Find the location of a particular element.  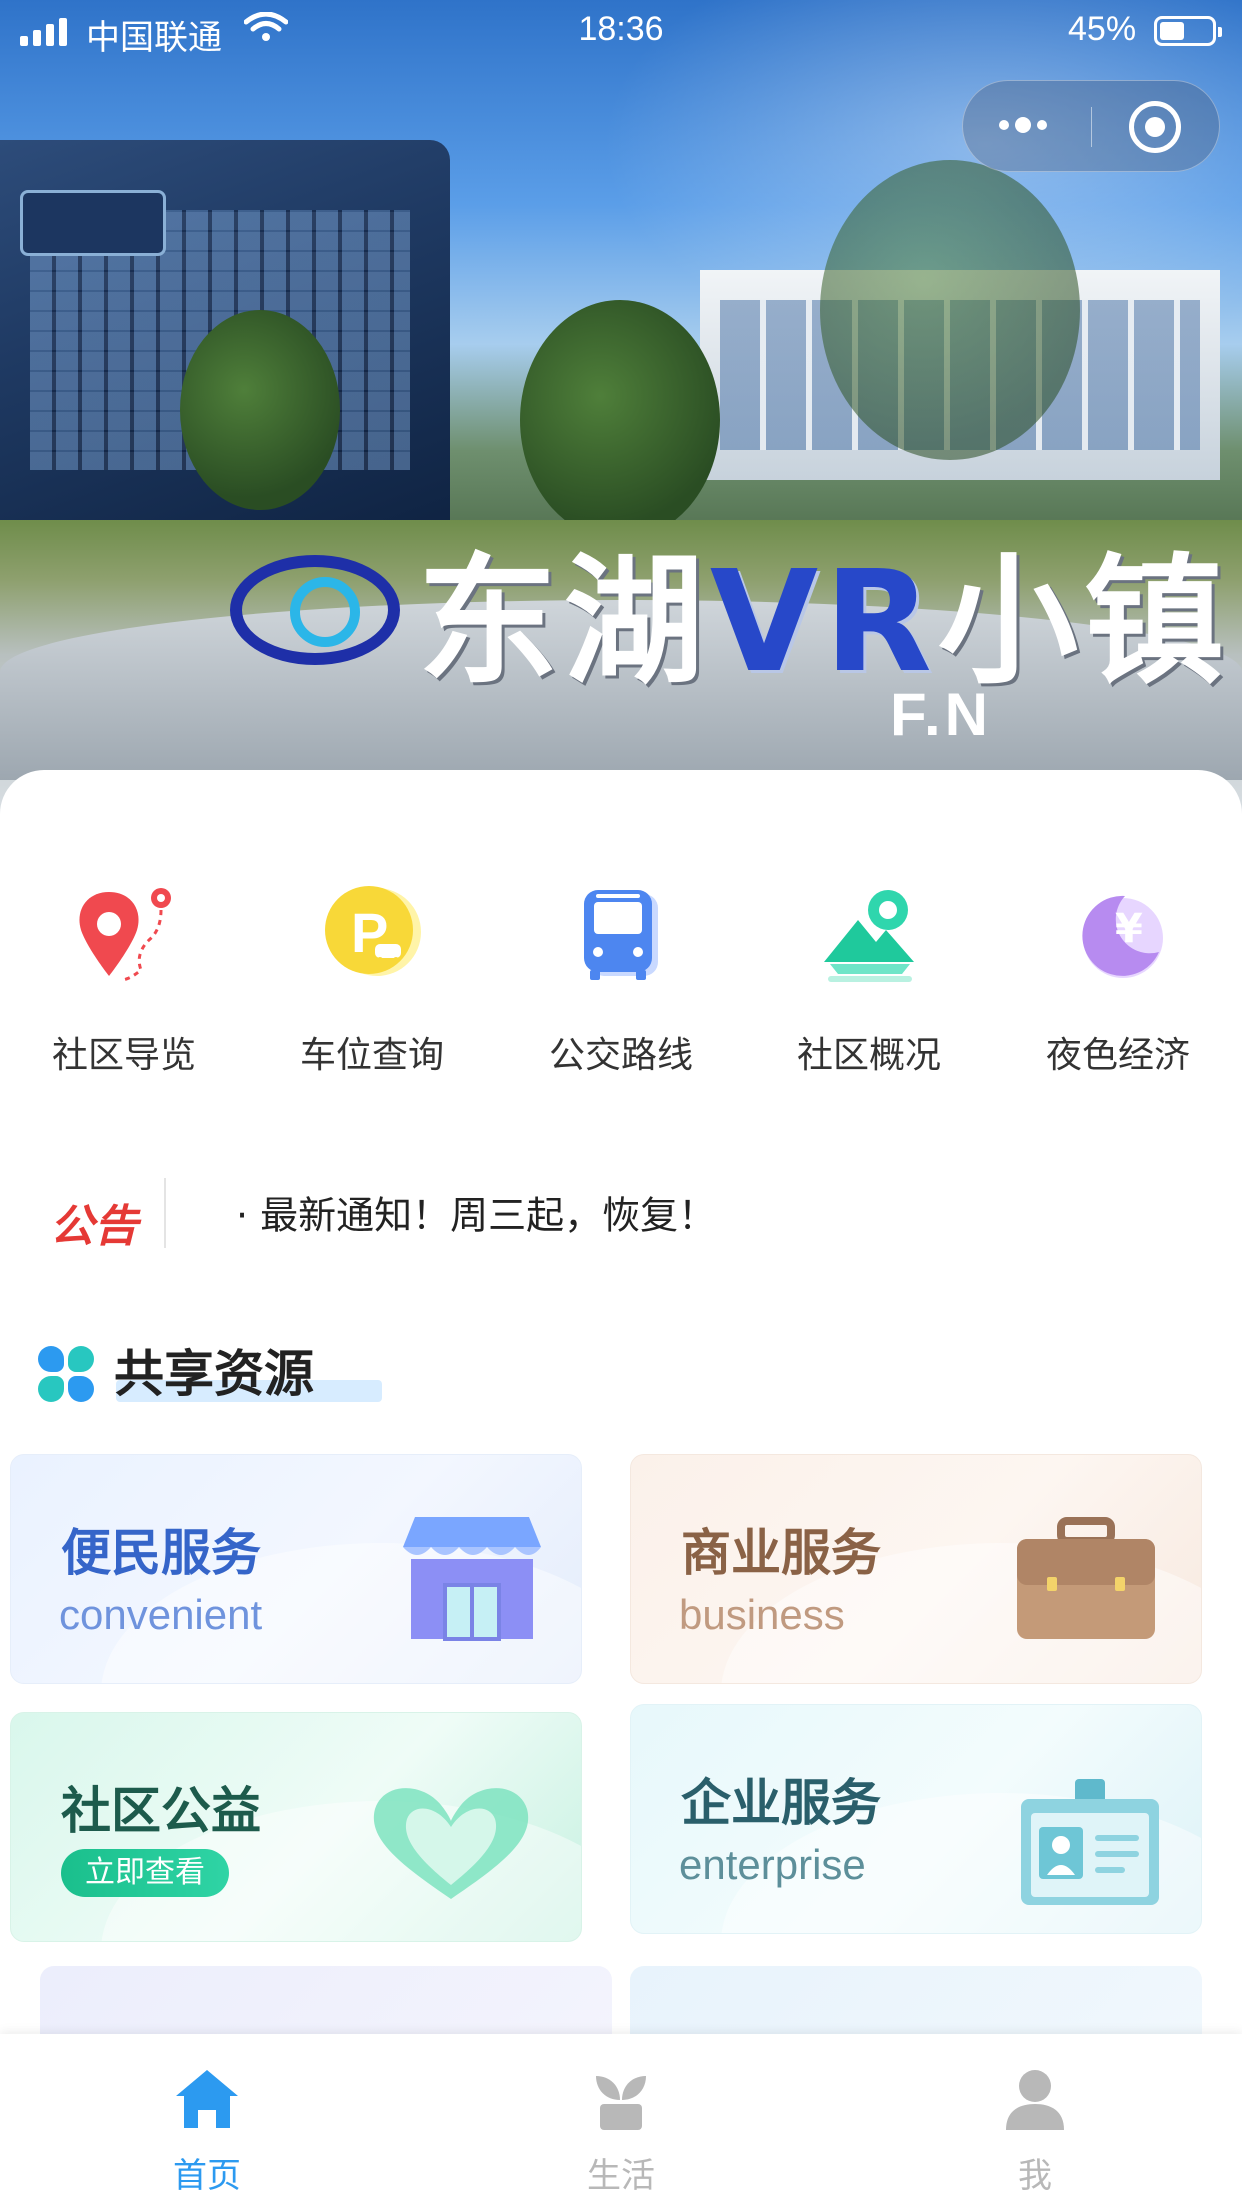

hero-watermark: F.N is located at coordinates (941, 714).